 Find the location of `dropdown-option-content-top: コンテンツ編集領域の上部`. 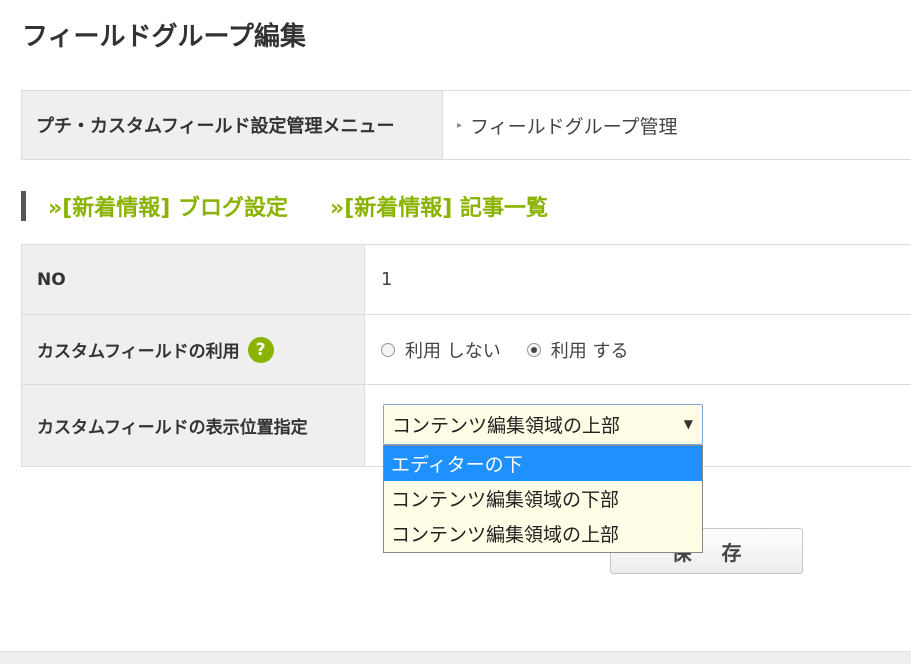

dropdown-option-content-top: コンテンツ編集領域の上部 is located at coordinates (543, 533).